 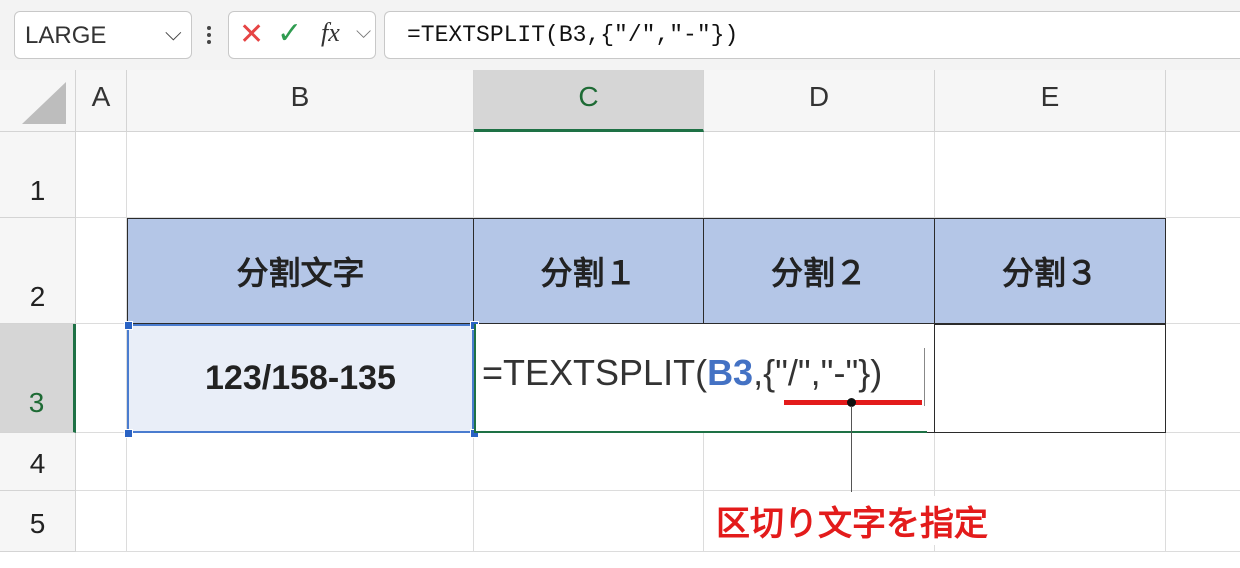 I want to click on name-box: LARGE ⌵, so click(x=103, y=35).